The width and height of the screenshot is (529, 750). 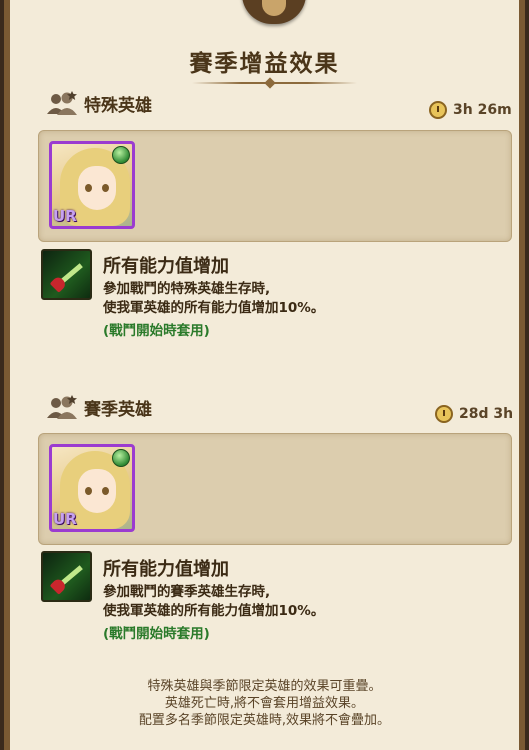 What do you see at coordinates (264, 686) in the screenshot?
I see `footer-line: 特殊英雄與季節限定英雄的效果可重疊。` at bounding box center [264, 686].